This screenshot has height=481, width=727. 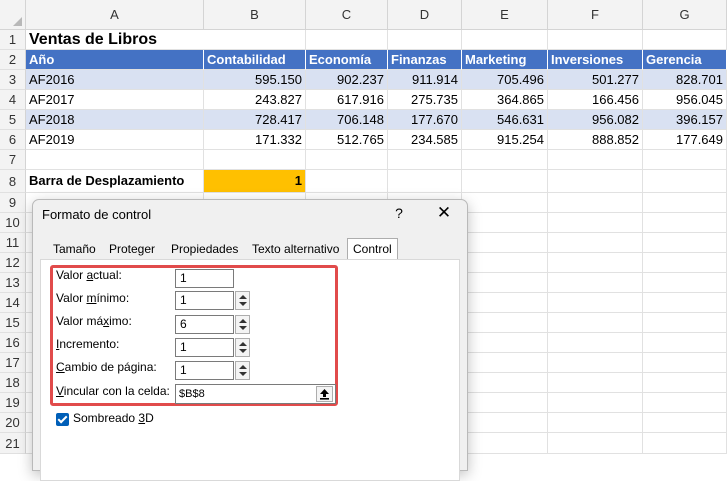 I want to click on cell-e11, so click(x=505, y=243).